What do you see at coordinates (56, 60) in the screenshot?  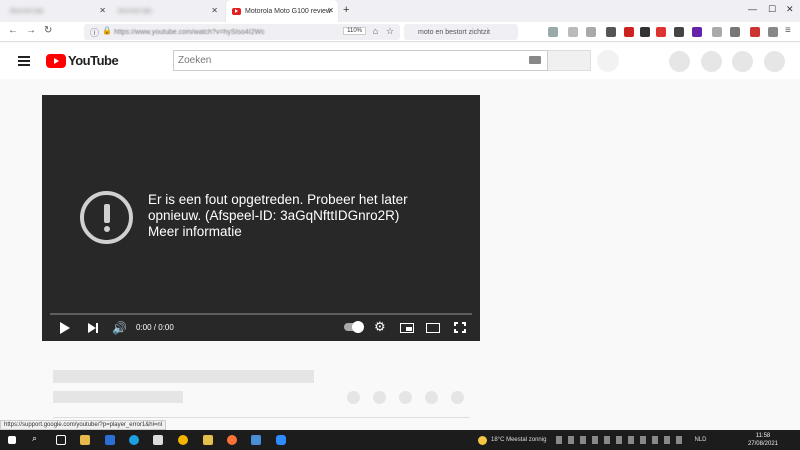 I see `youtube-play-logo-icon` at bounding box center [56, 60].